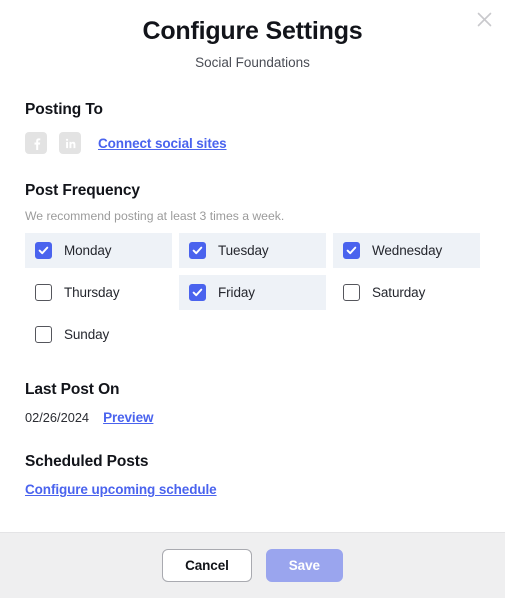  What do you see at coordinates (88, 251) in the screenshot?
I see `day-label-monday: Monday` at bounding box center [88, 251].